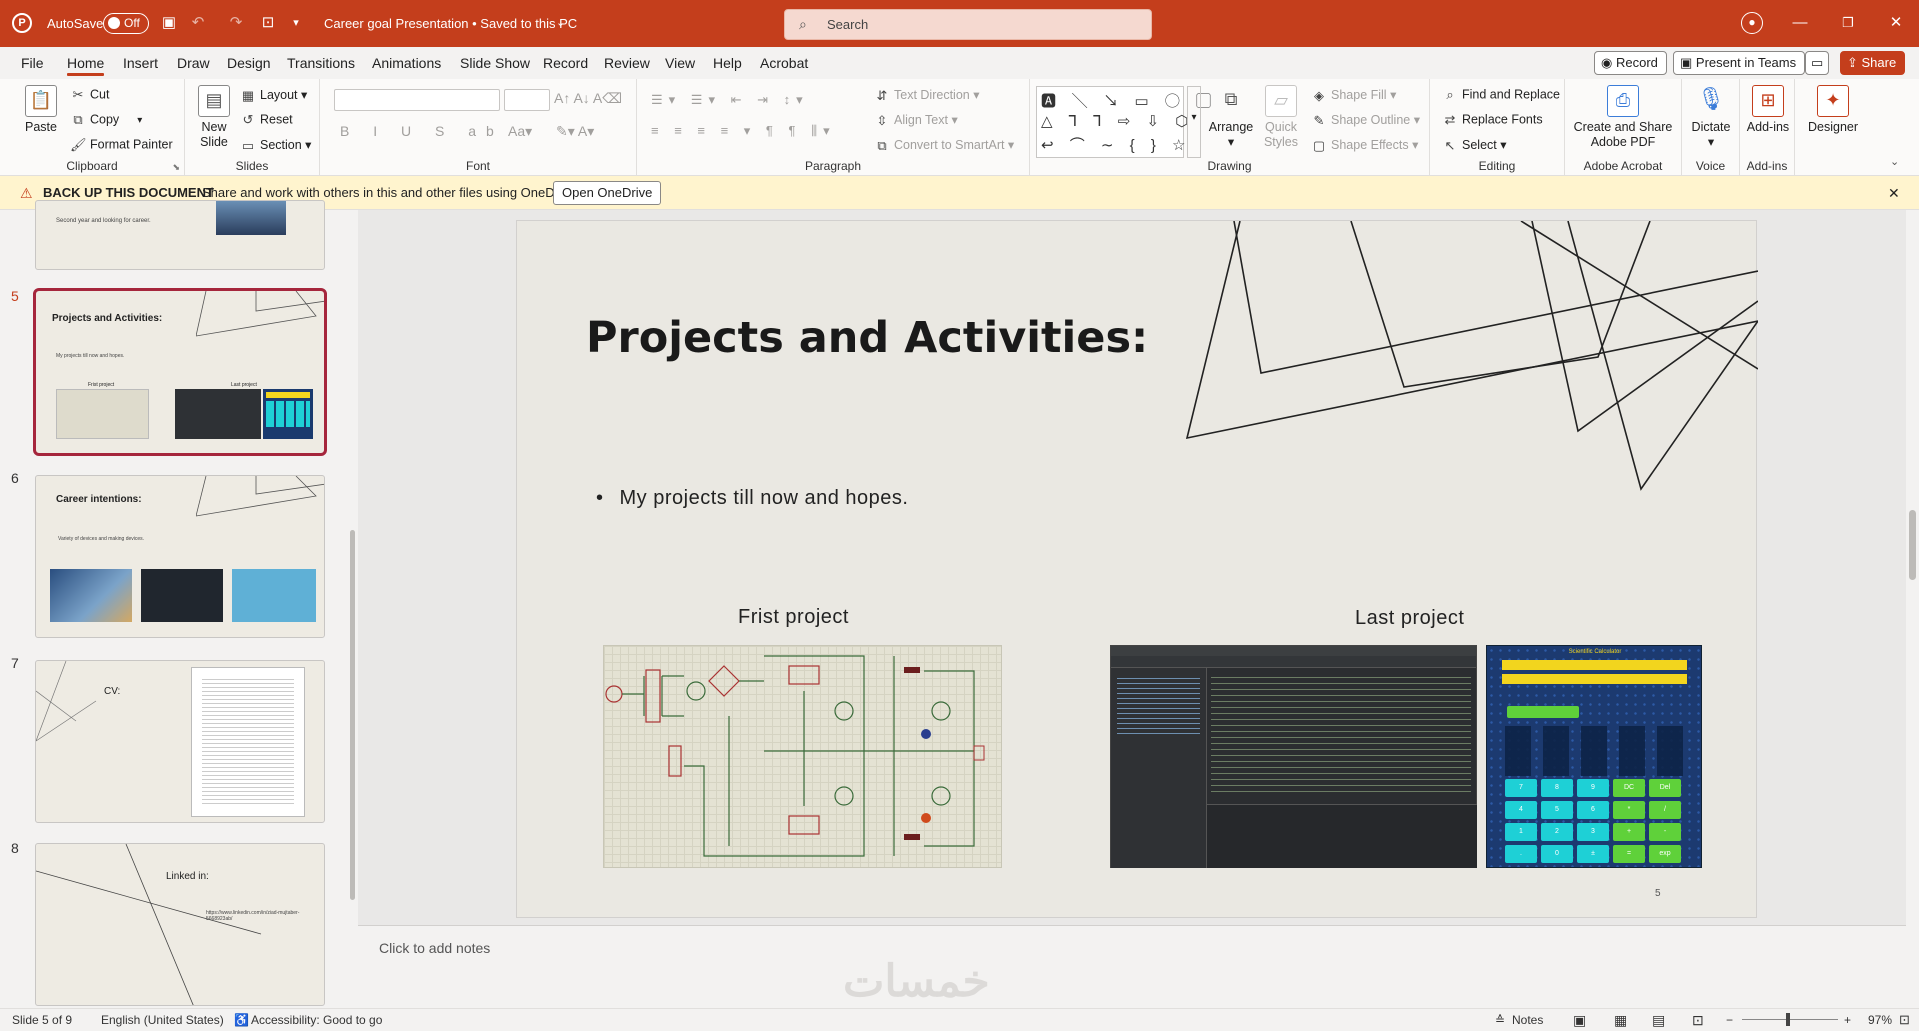  Describe the element at coordinates (565, 63) in the screenshot. I see `tab-record: Record` at that location.